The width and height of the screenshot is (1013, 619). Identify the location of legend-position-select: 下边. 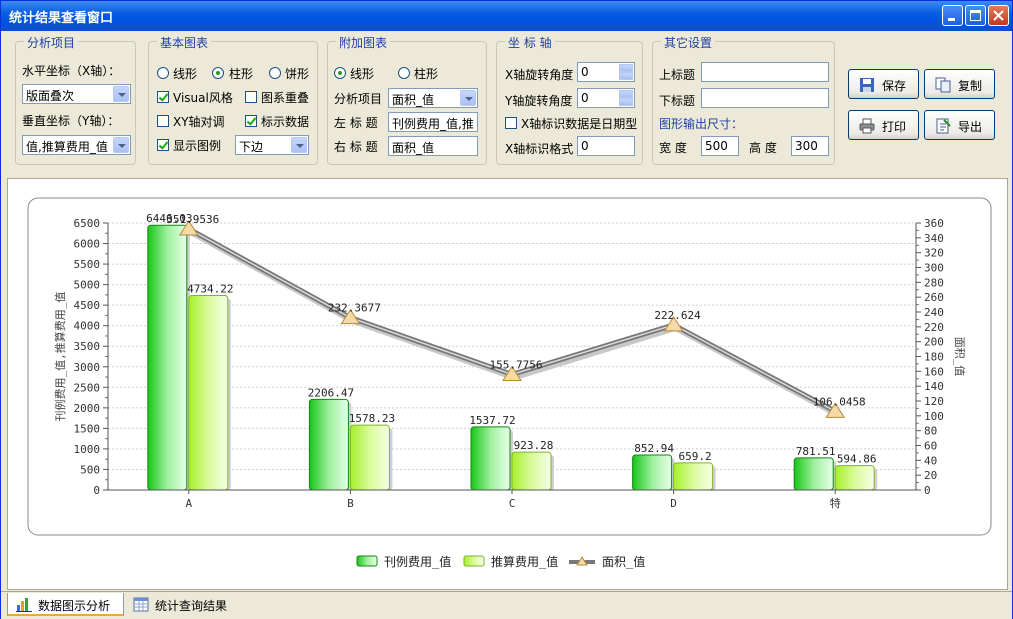
(272, 145).